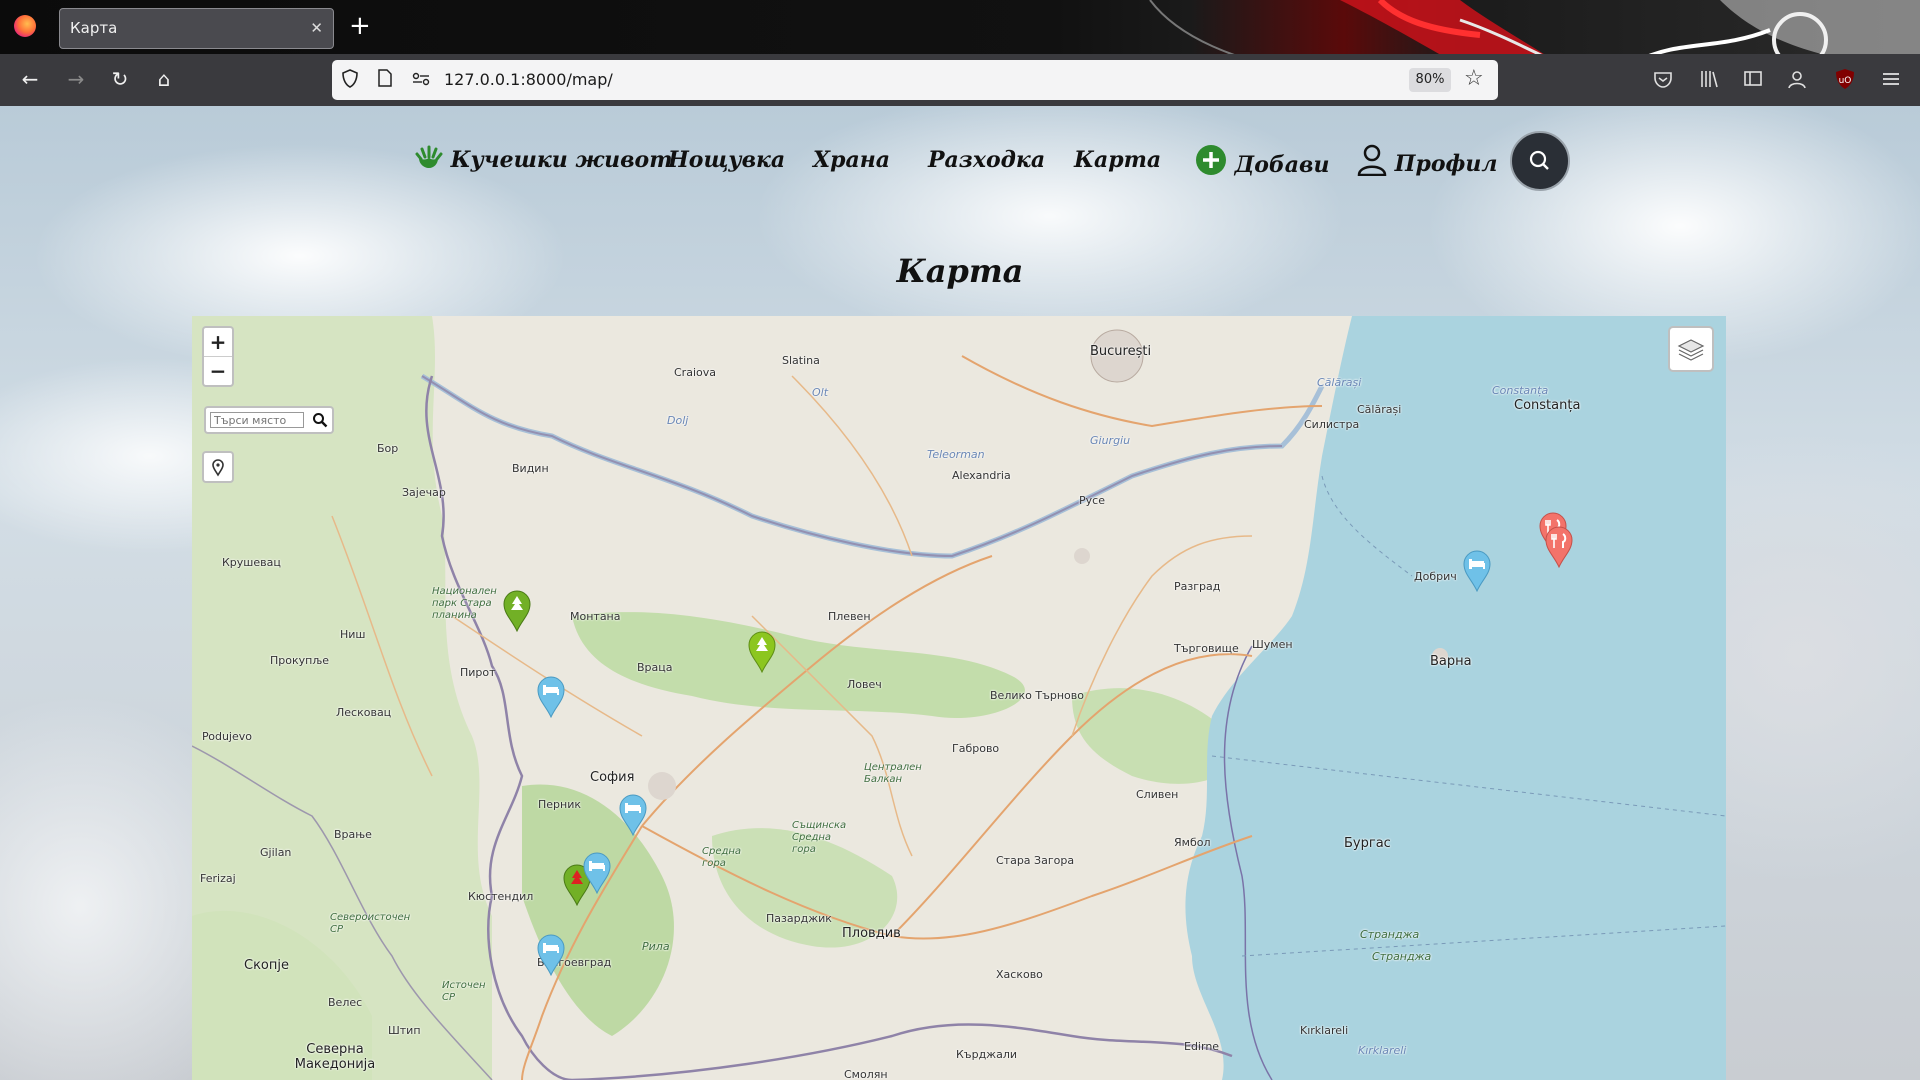  I want to click on map-label-pirot: Пирот, so click(478, 672).